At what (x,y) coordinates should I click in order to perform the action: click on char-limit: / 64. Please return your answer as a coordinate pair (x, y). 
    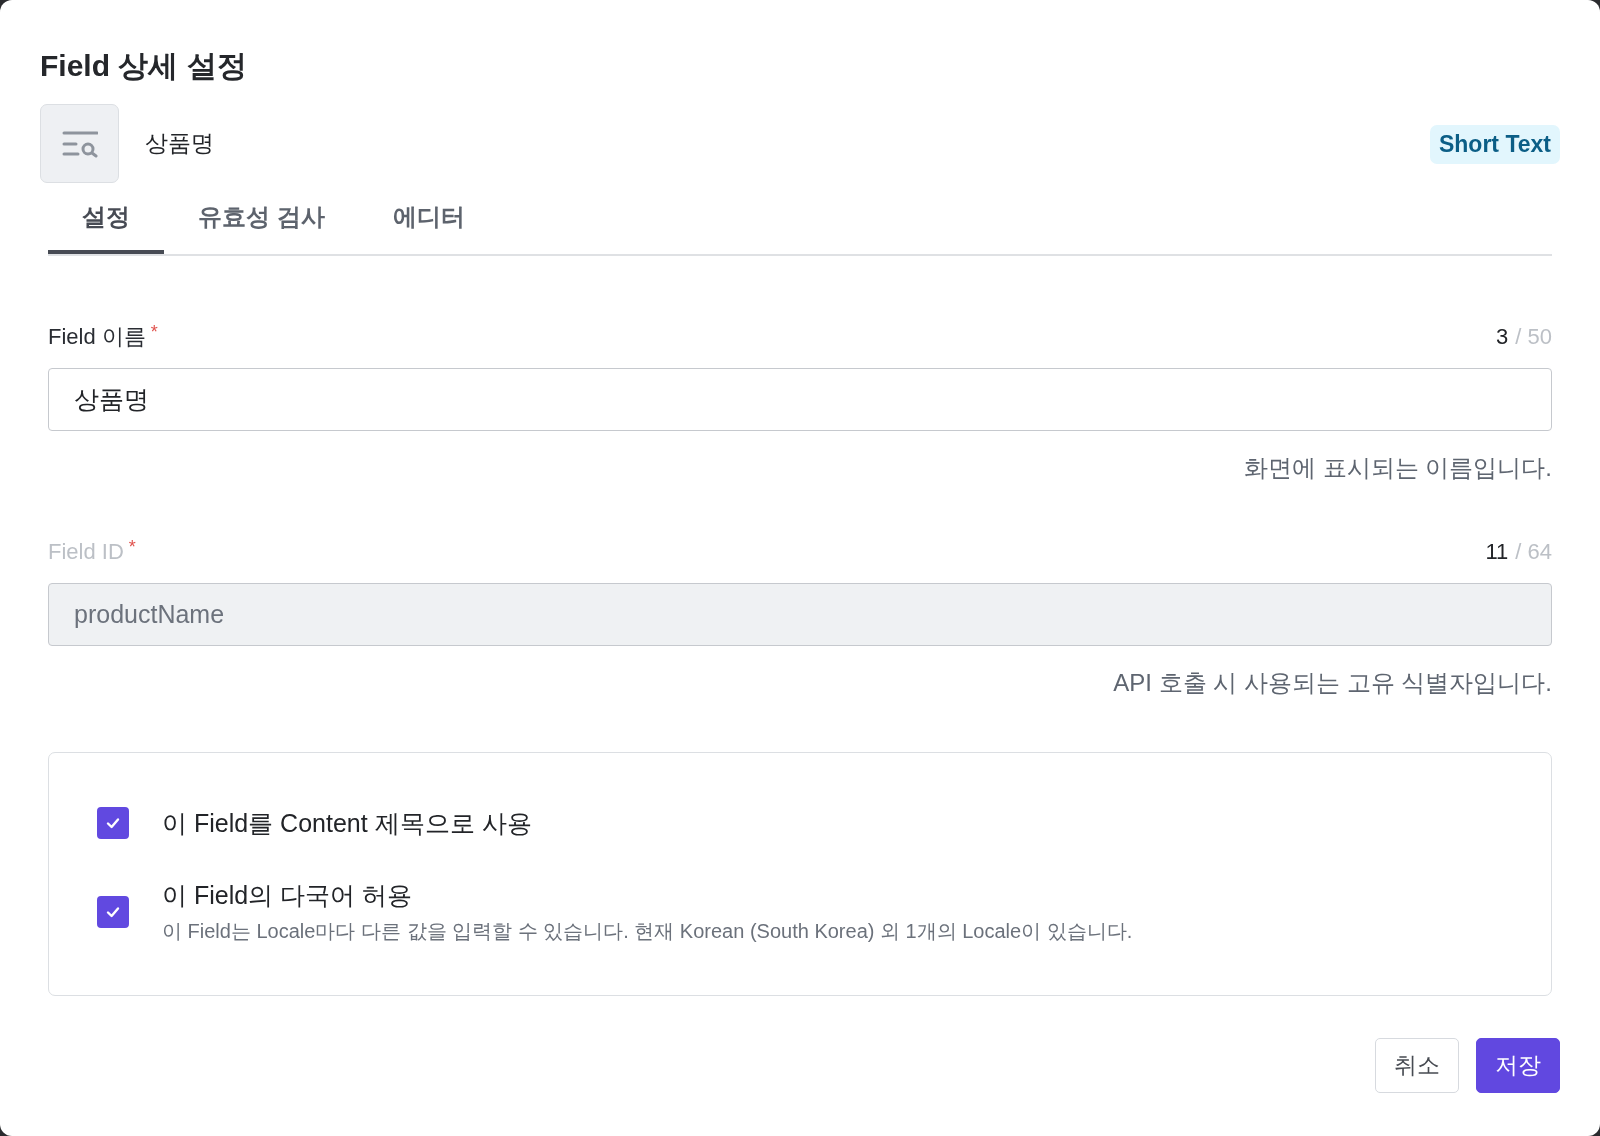
    Looking at the image, I should click on (1533, 552).